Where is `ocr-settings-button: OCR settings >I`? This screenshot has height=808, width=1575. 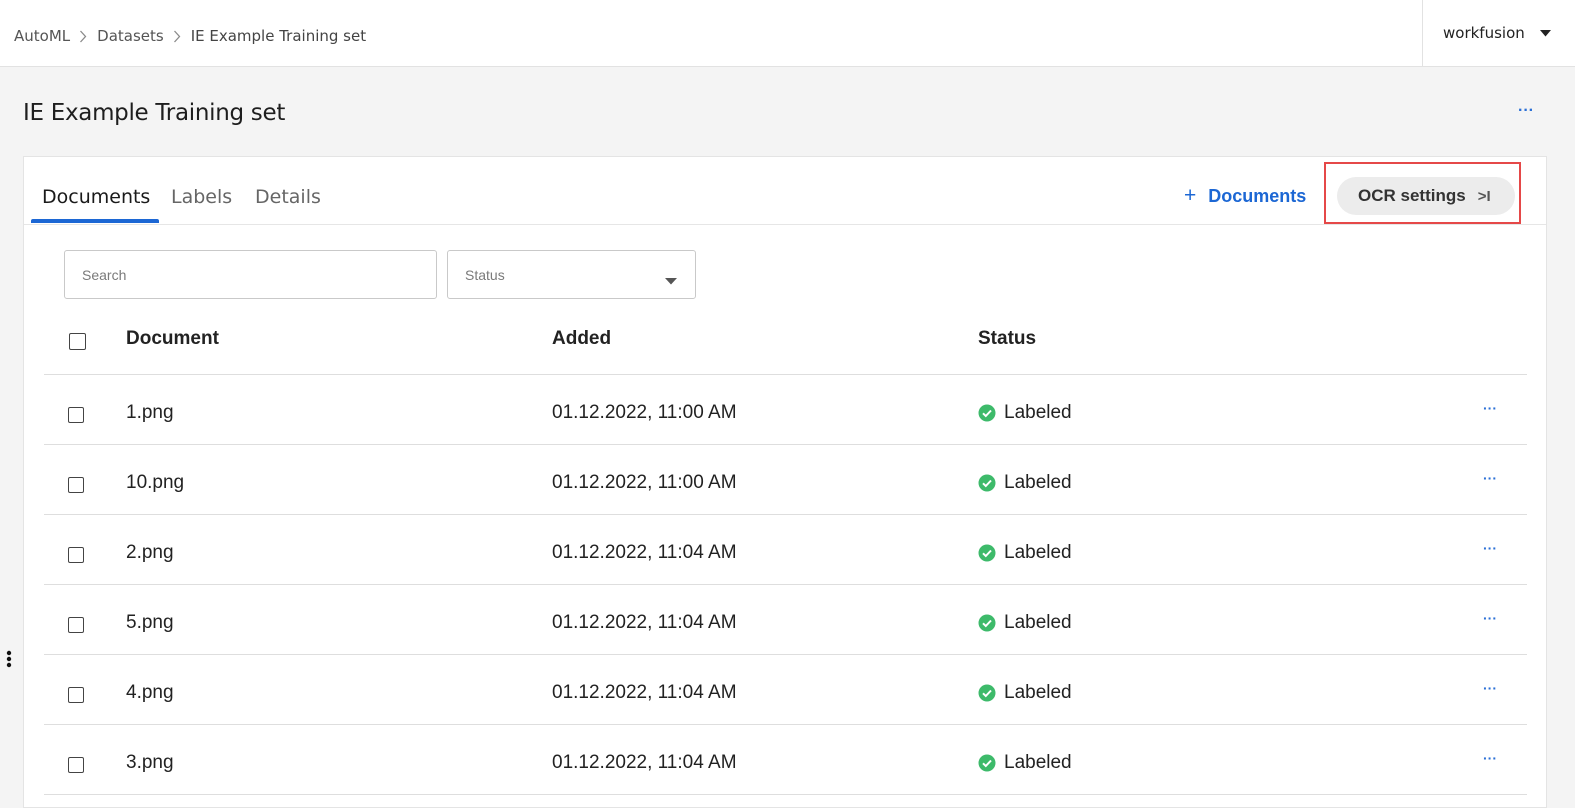 ocr-settings-button: OCR settings >I is located at coordinates (1426, 196).